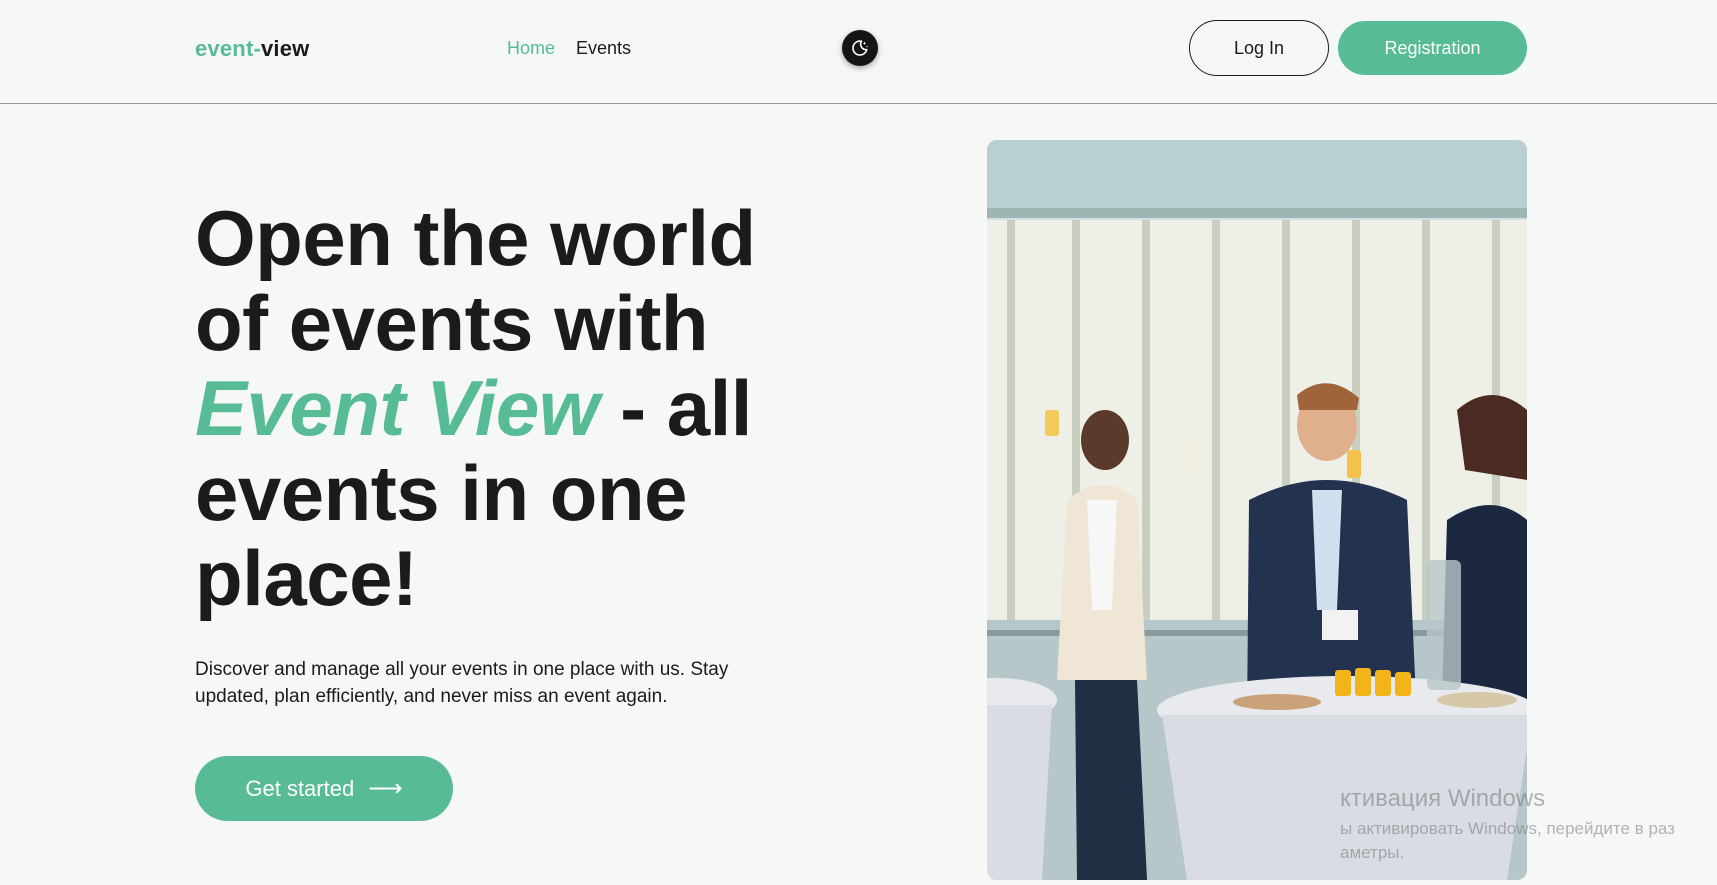 Image resolution: width=1717 pixels, height=885 pixels. I want to click on main-nav: Home Events, so click(569, 48).